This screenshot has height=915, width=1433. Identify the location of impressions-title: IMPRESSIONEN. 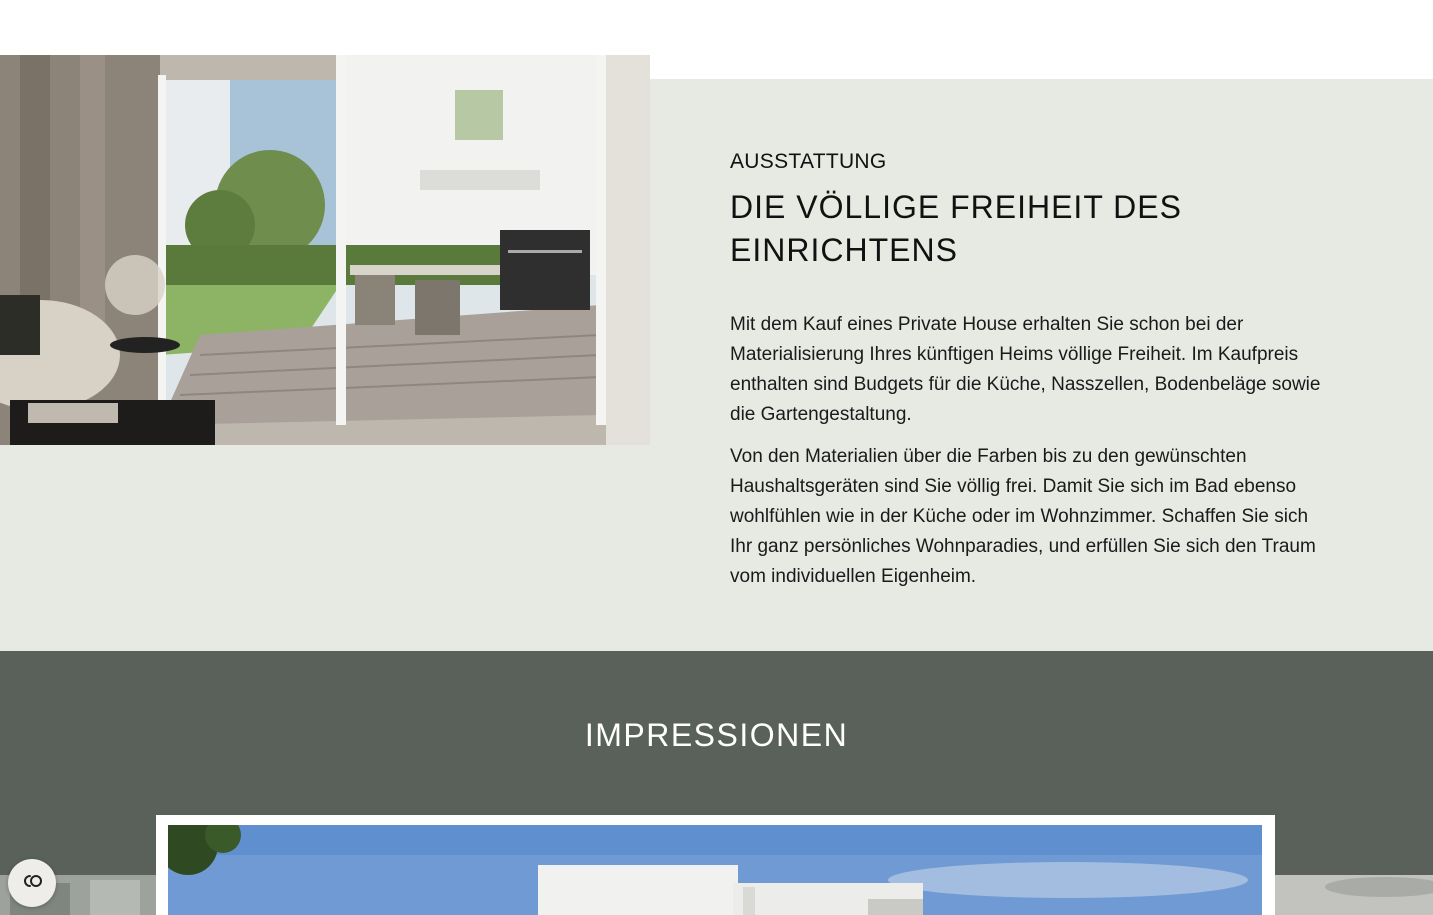
(716, 735).